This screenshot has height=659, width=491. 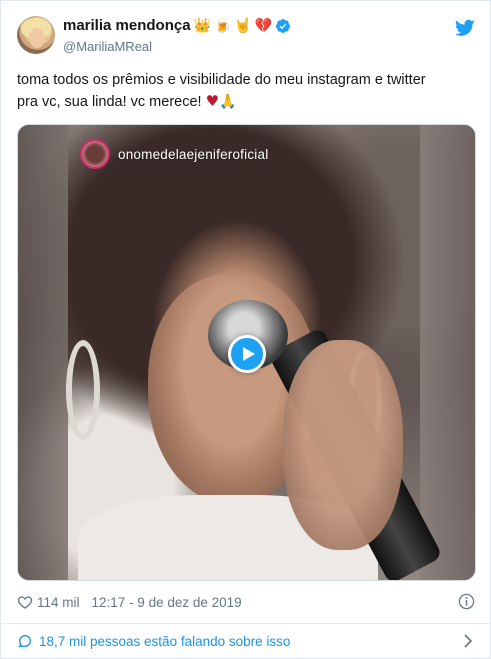 I want to click on author-name-row: marilia mendonça 👑 🍺 🤘 💔, so click(x=177, y=25).